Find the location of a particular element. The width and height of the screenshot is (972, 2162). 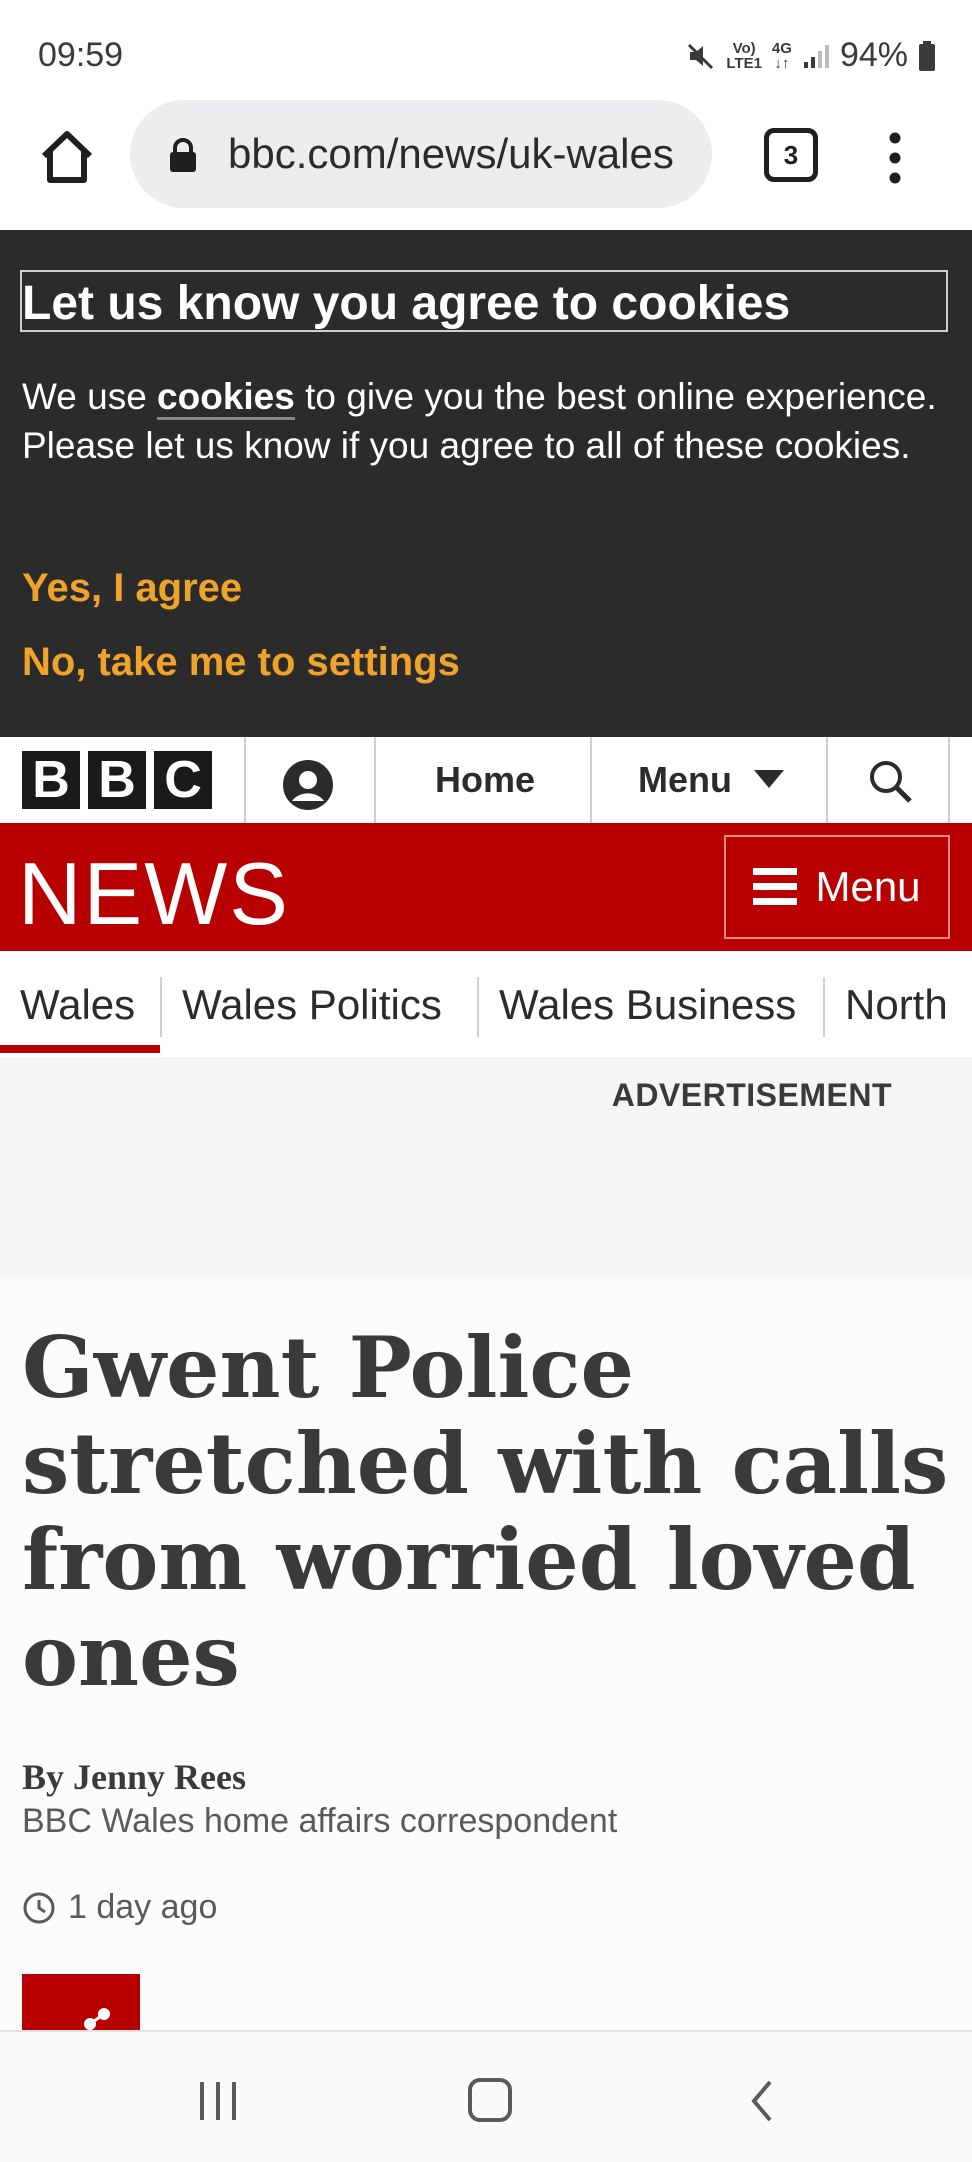

active-tab-indicator is located at coordinates (80, 1049).